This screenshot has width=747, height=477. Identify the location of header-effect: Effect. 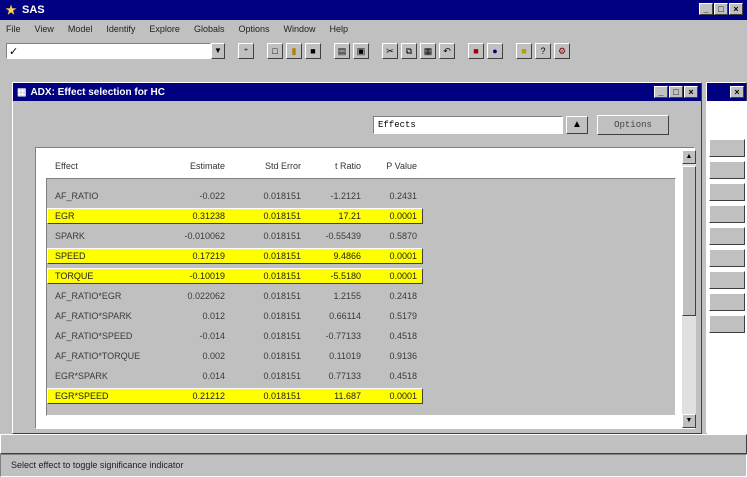
(66, 166).